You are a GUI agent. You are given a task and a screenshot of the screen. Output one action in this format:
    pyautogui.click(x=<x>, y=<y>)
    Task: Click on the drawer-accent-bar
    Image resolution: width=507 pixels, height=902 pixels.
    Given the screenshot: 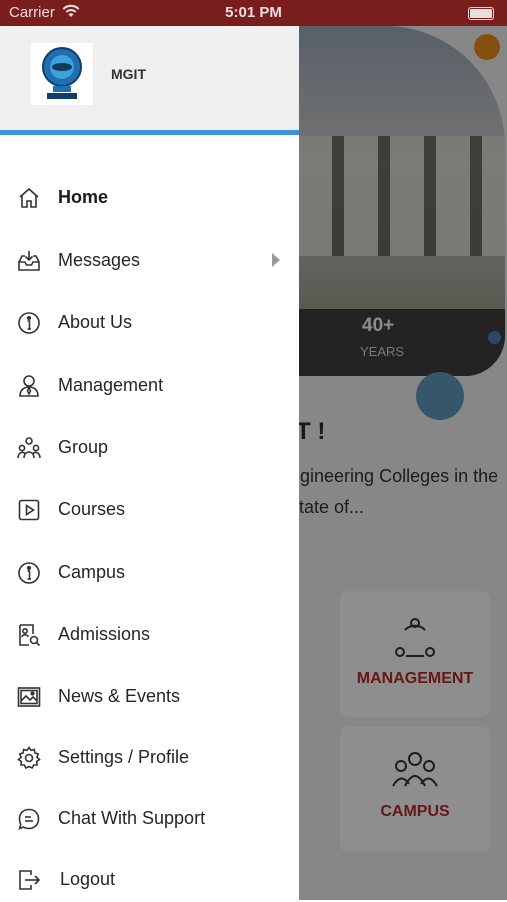 What is the action you would take?
    pyautogui.click(x=149, y=132)
    